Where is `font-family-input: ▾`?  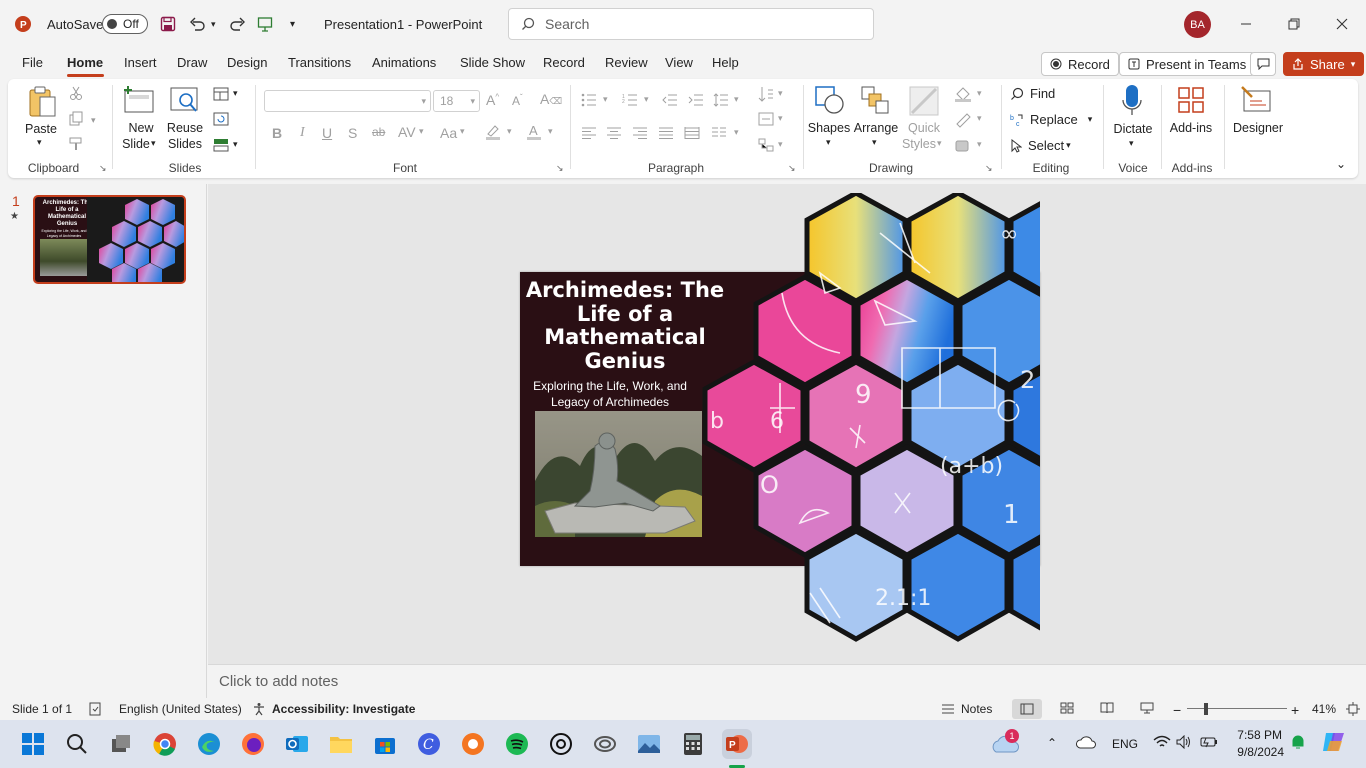 font-family-input: ▾ is located at coordinates (347, 101).